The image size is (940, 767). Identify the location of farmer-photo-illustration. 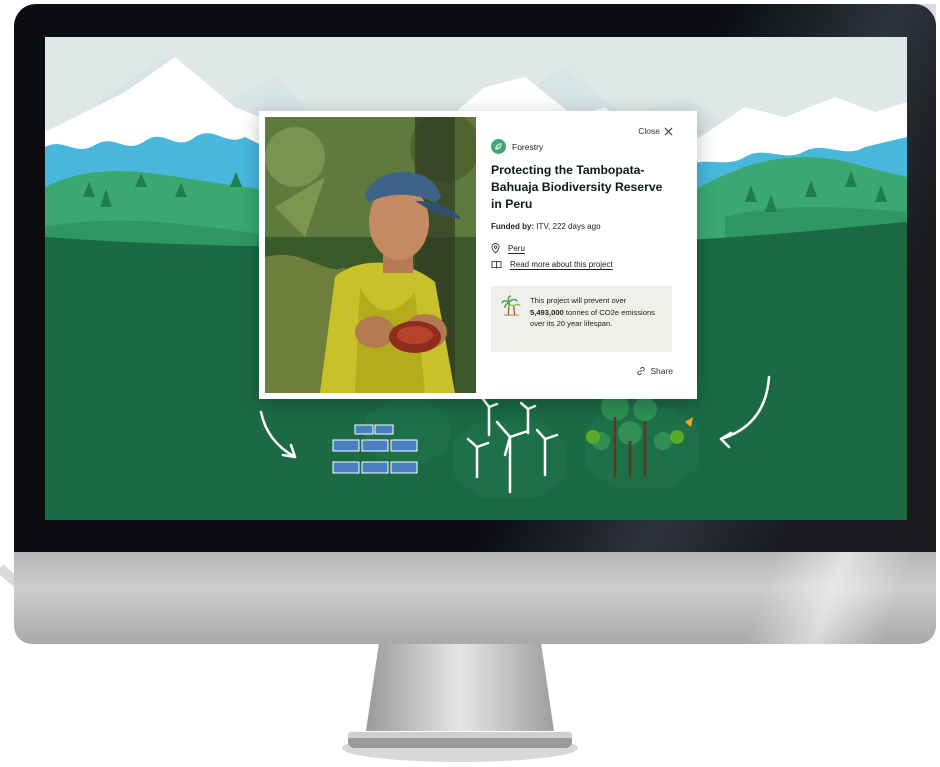
(370, 255).